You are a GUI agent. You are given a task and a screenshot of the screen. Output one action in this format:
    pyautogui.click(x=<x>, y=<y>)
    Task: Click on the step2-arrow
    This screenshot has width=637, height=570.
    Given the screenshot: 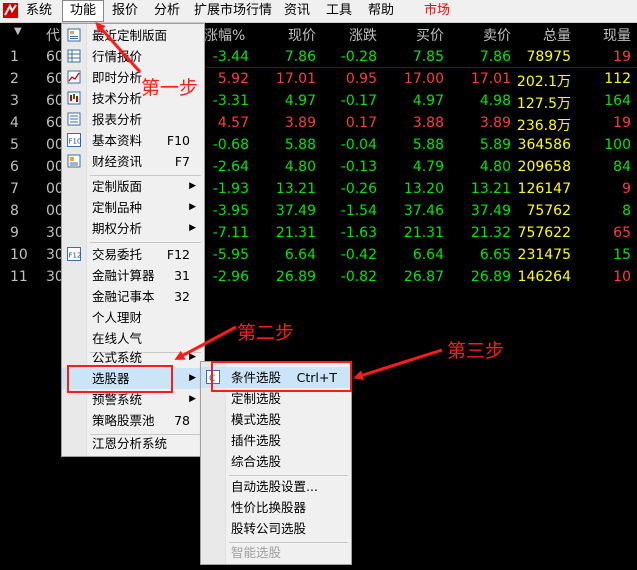 What is the action you would take?
    pyautogui.click(x=205, y=342)
    